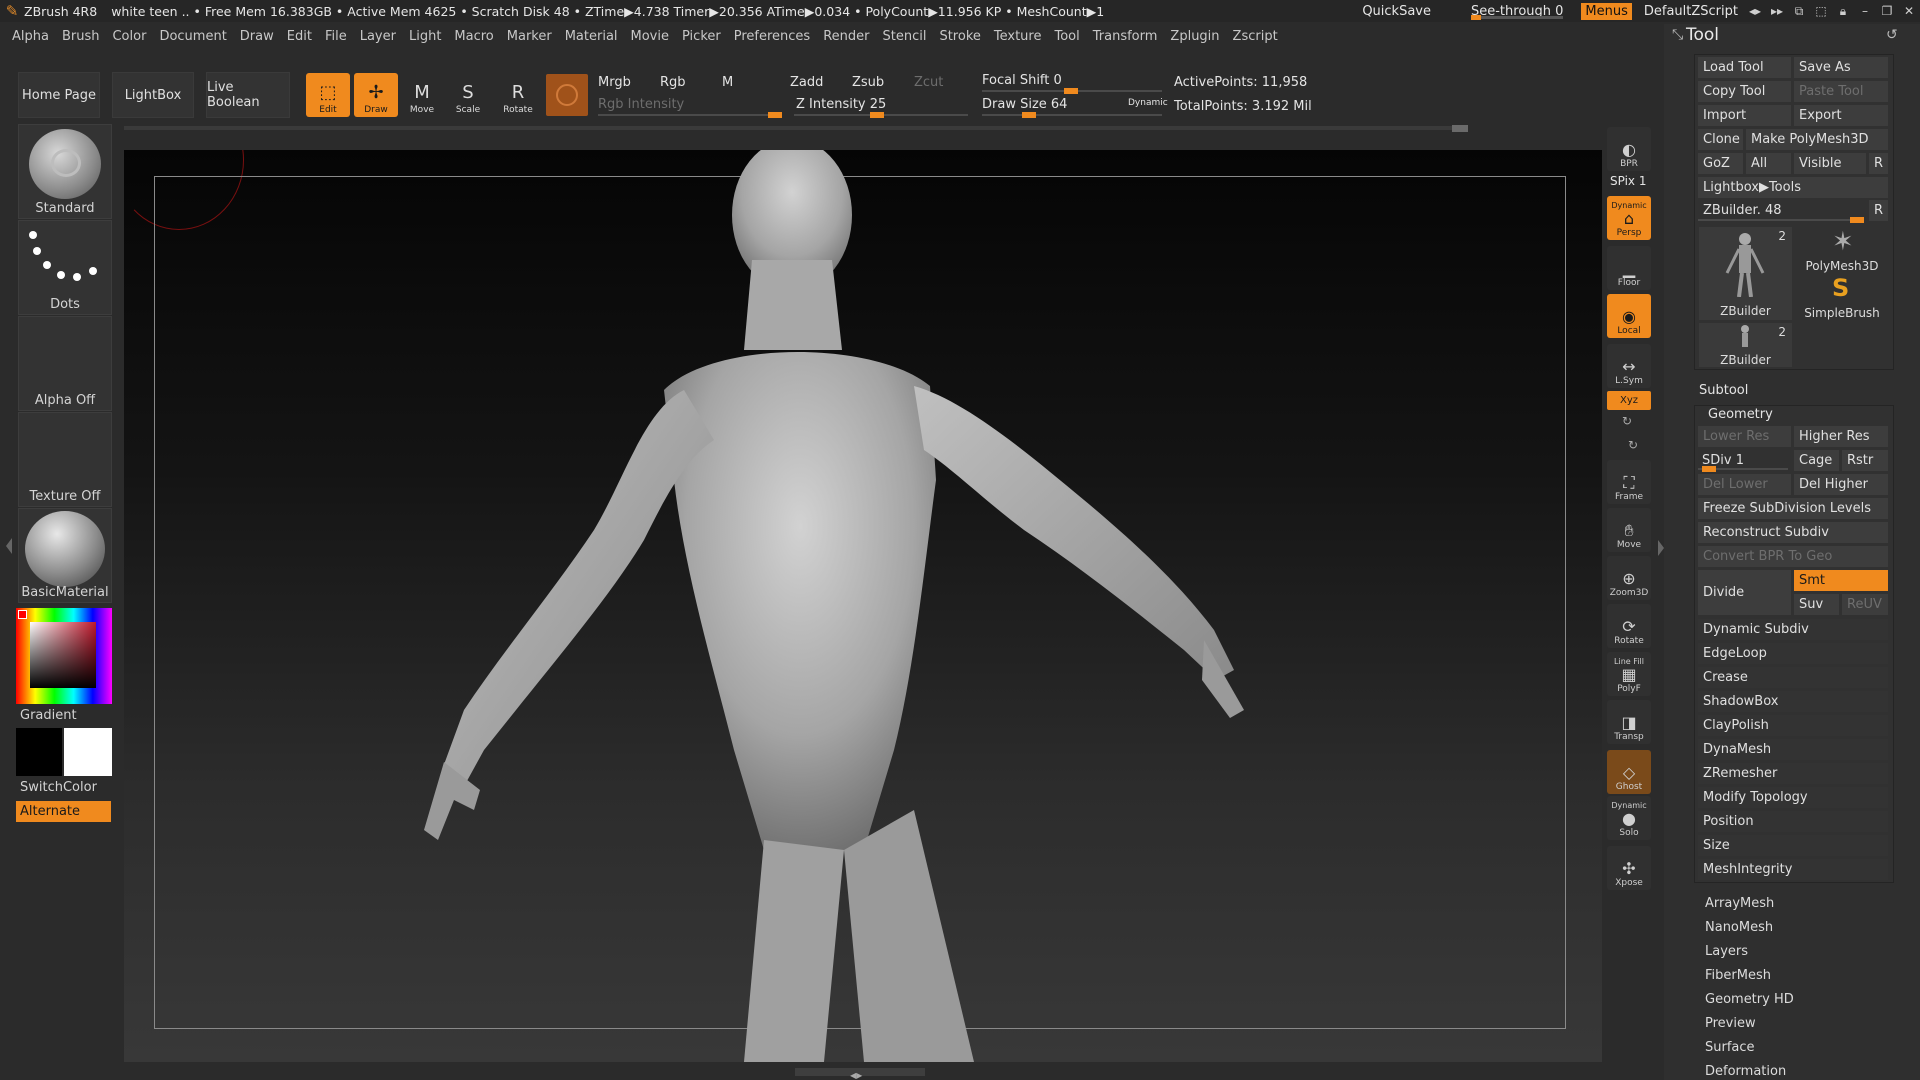  I want to click on menu-layer: Layer, so click(378, 36).